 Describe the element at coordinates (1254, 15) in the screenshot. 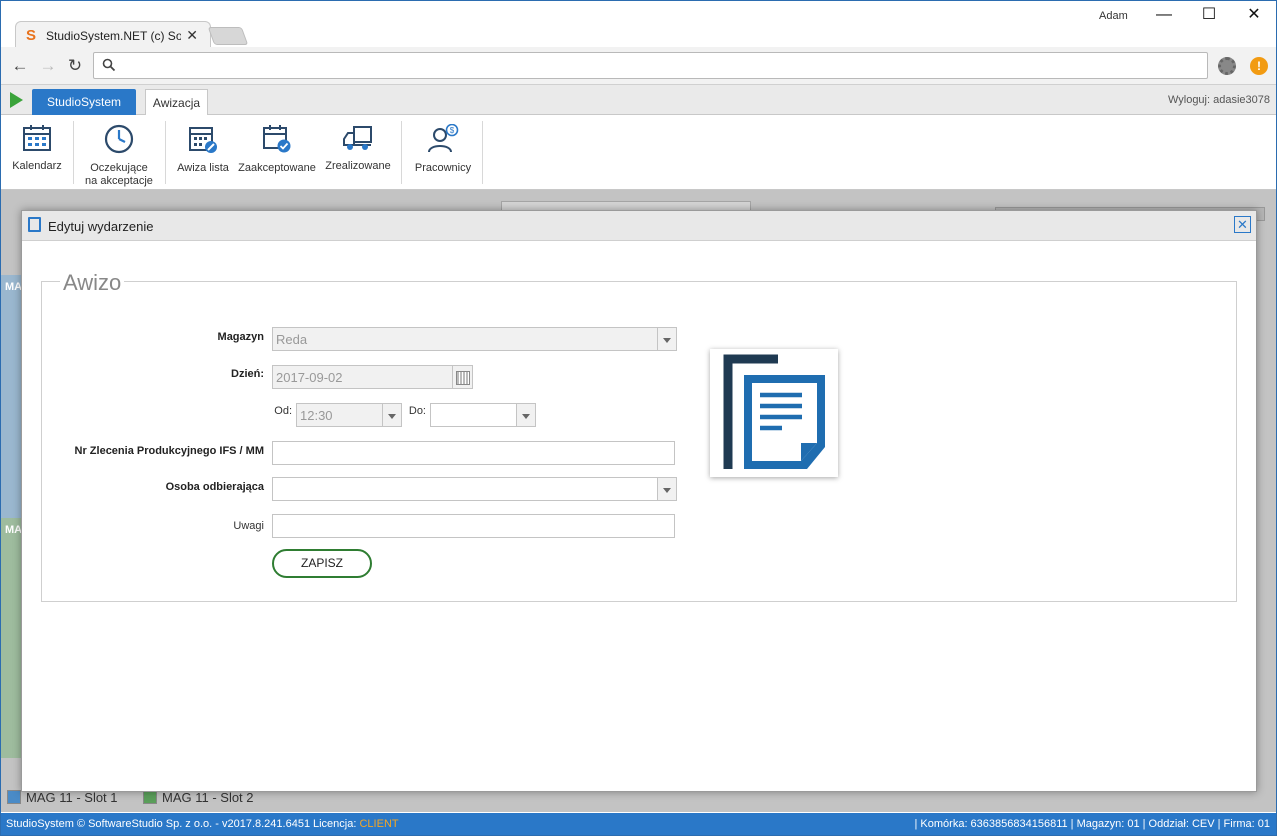

I see `window-close-icon: ✕` at that location.